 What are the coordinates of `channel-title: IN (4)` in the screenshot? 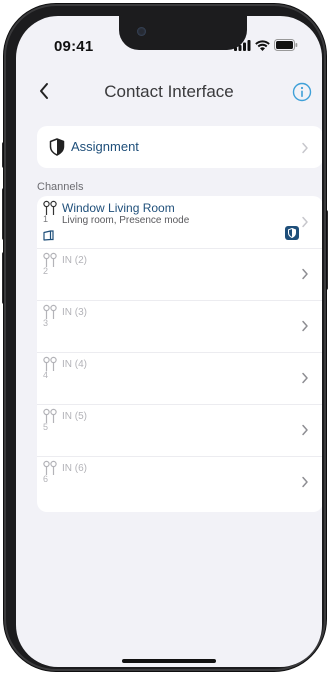 It's located at (74, 364).